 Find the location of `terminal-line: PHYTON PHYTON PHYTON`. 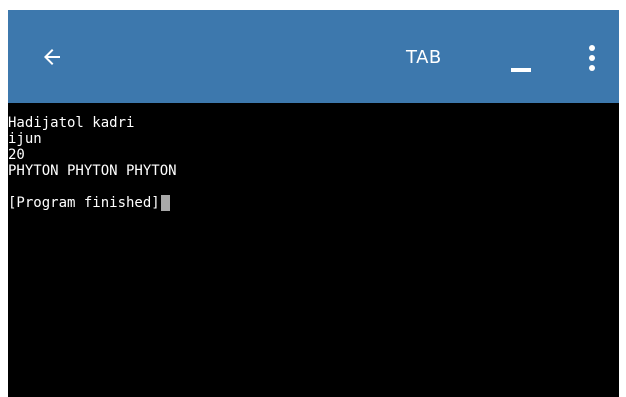

terminal-line: PHYTON PHYTON PHYTON is located at coordinates (92, 171).